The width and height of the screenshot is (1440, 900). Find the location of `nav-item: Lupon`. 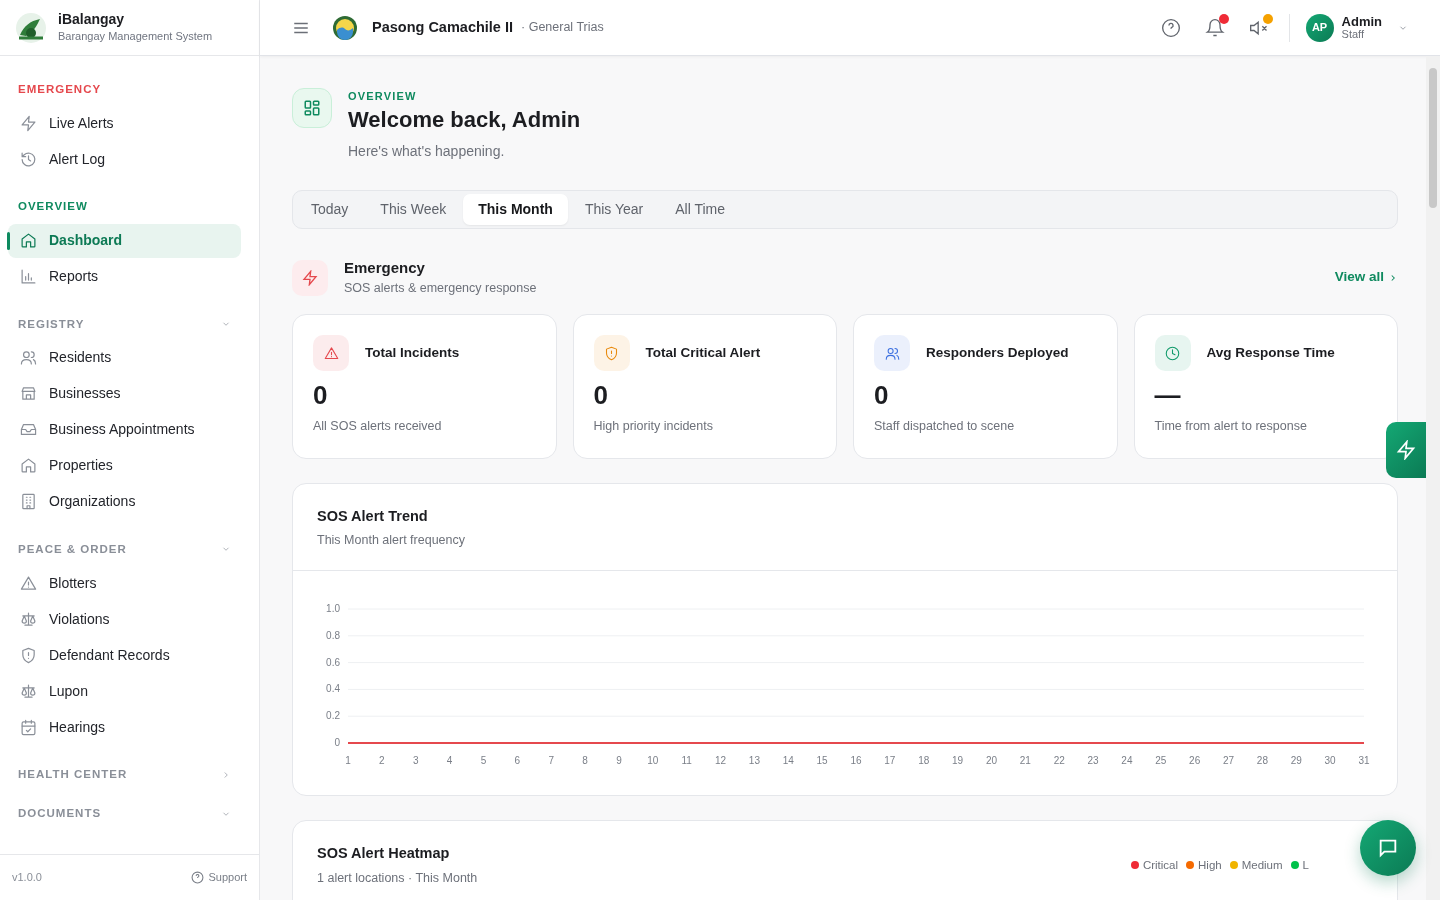

nav-item: Lupon is located at coordinates (124, 691).